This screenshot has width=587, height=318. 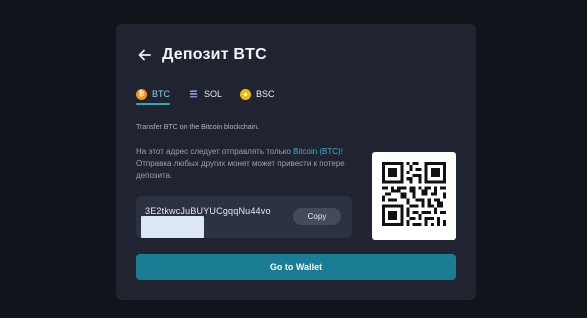 What do you see at coordinates (215, 151) in the screenshot?
I see `warning-text: На этот адрес следует отправлять только` at bounding box center [215, 151].